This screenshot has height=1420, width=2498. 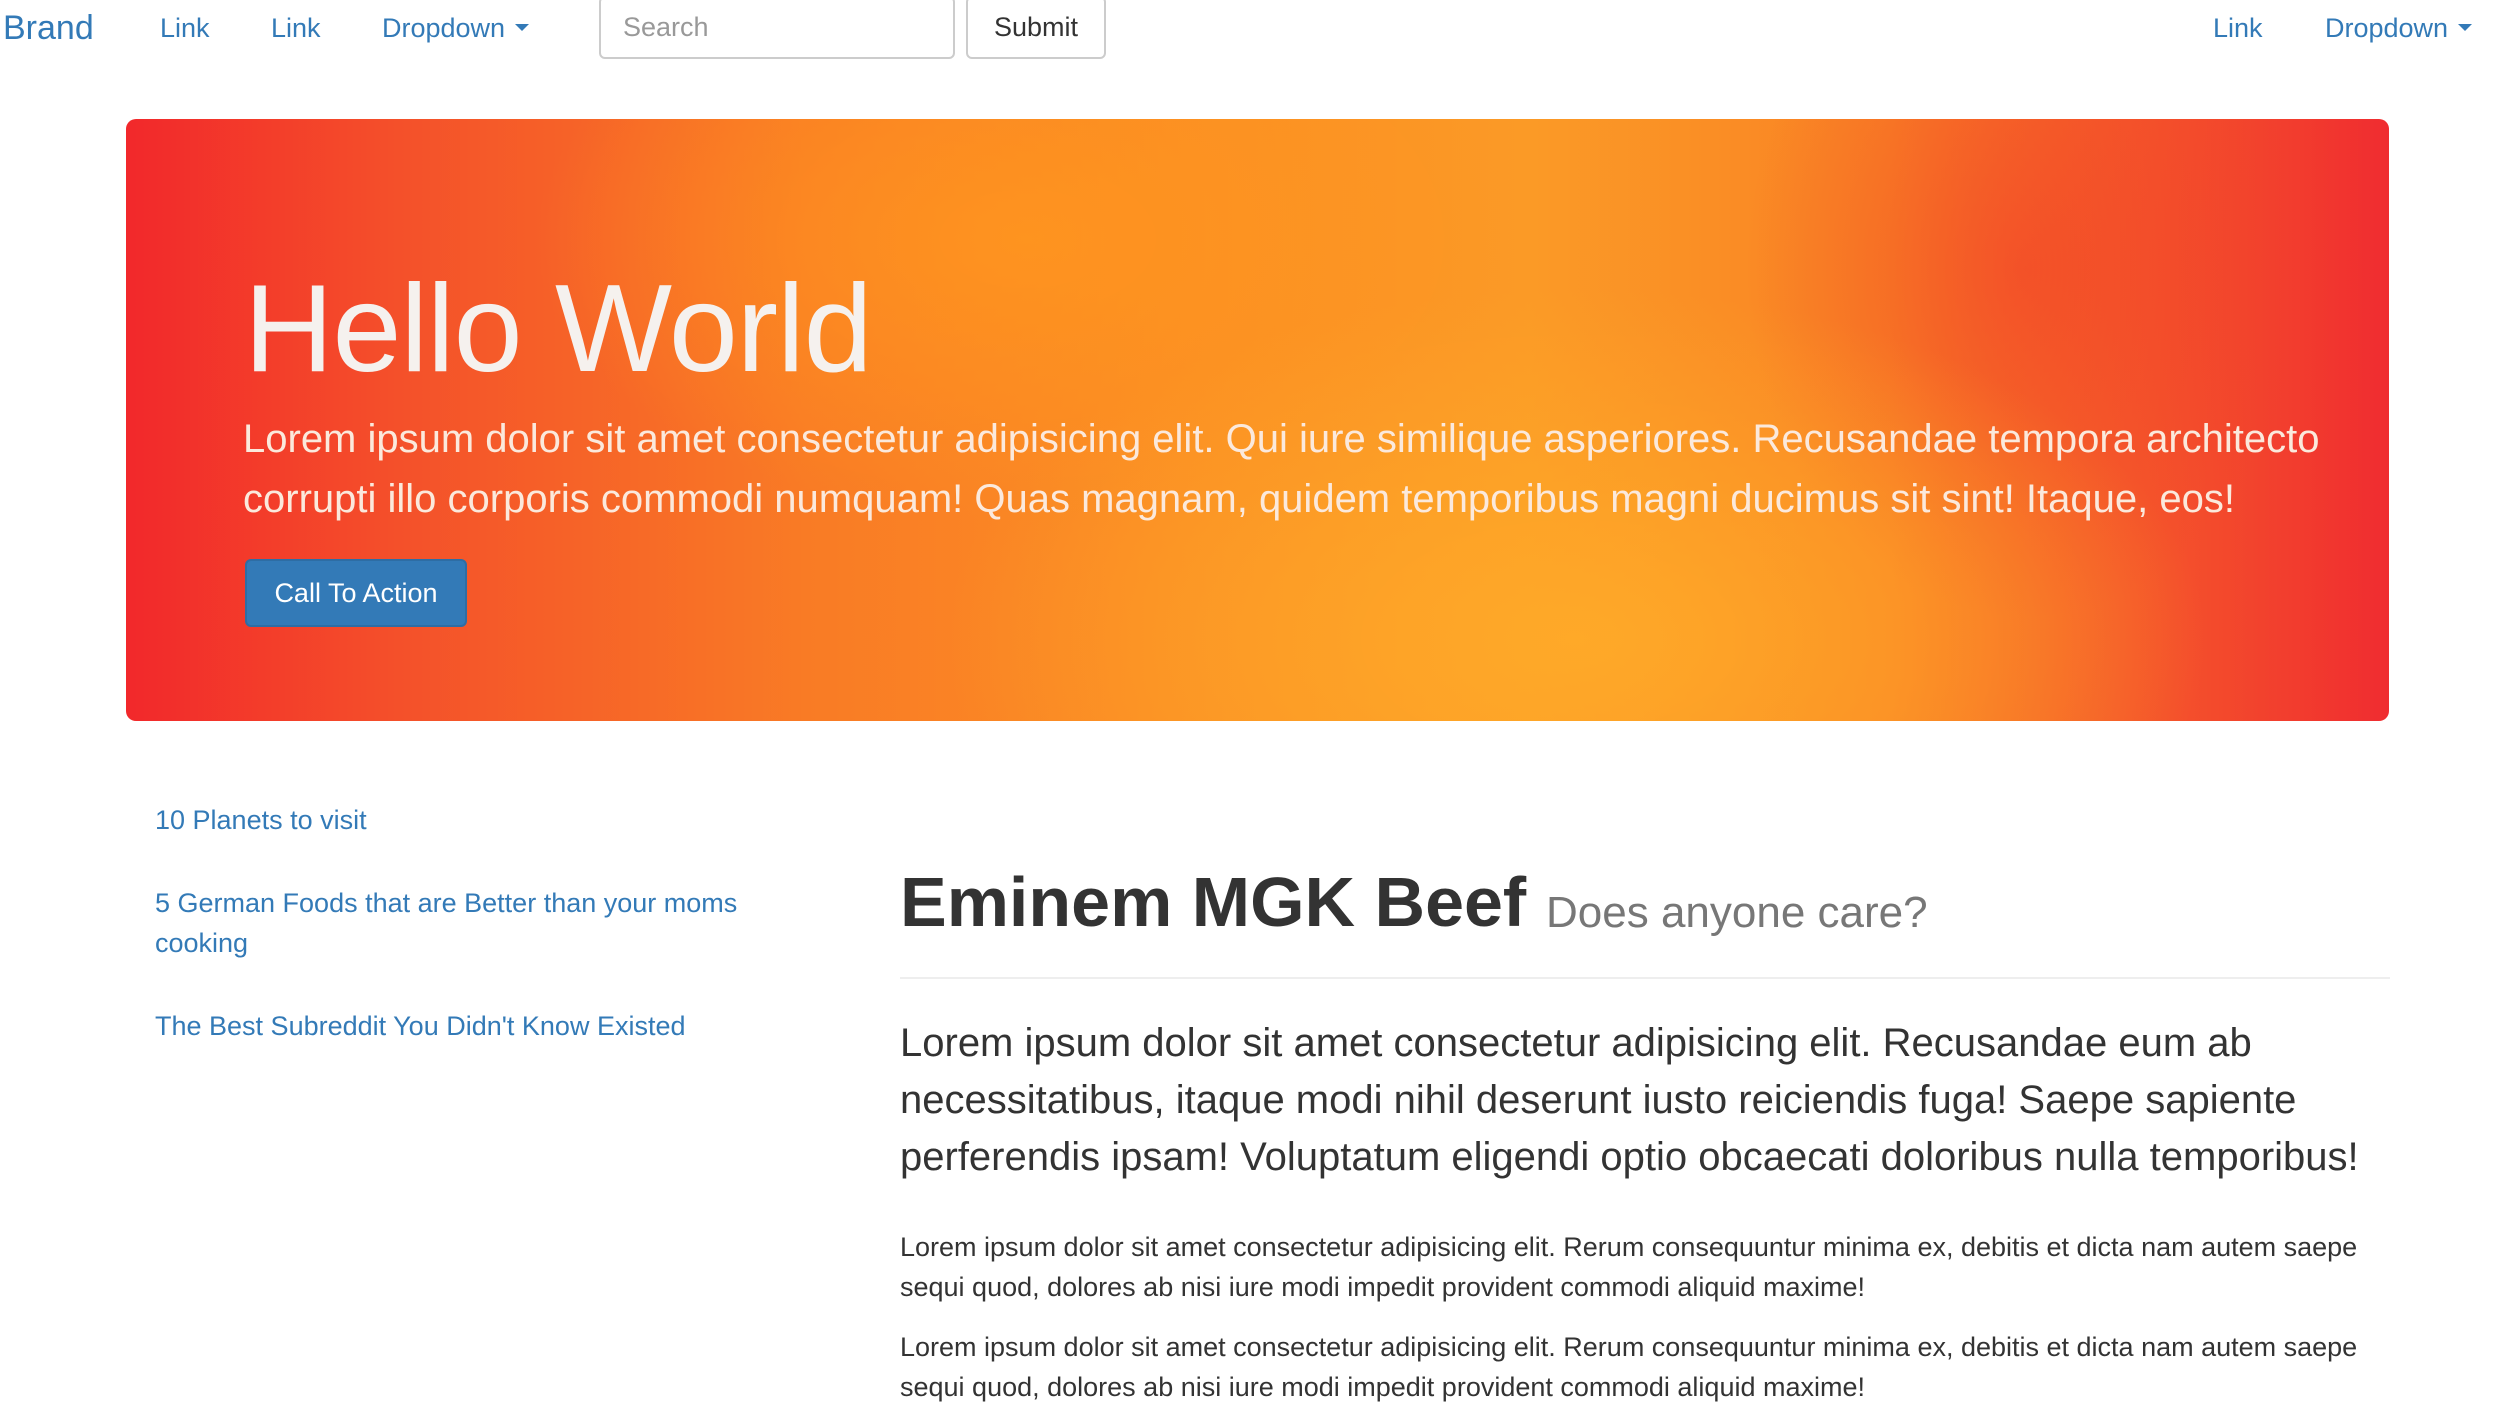 I want to click on article-header: Eminem MGK Beef Does anyone care?, so click(x=1645, y=917).